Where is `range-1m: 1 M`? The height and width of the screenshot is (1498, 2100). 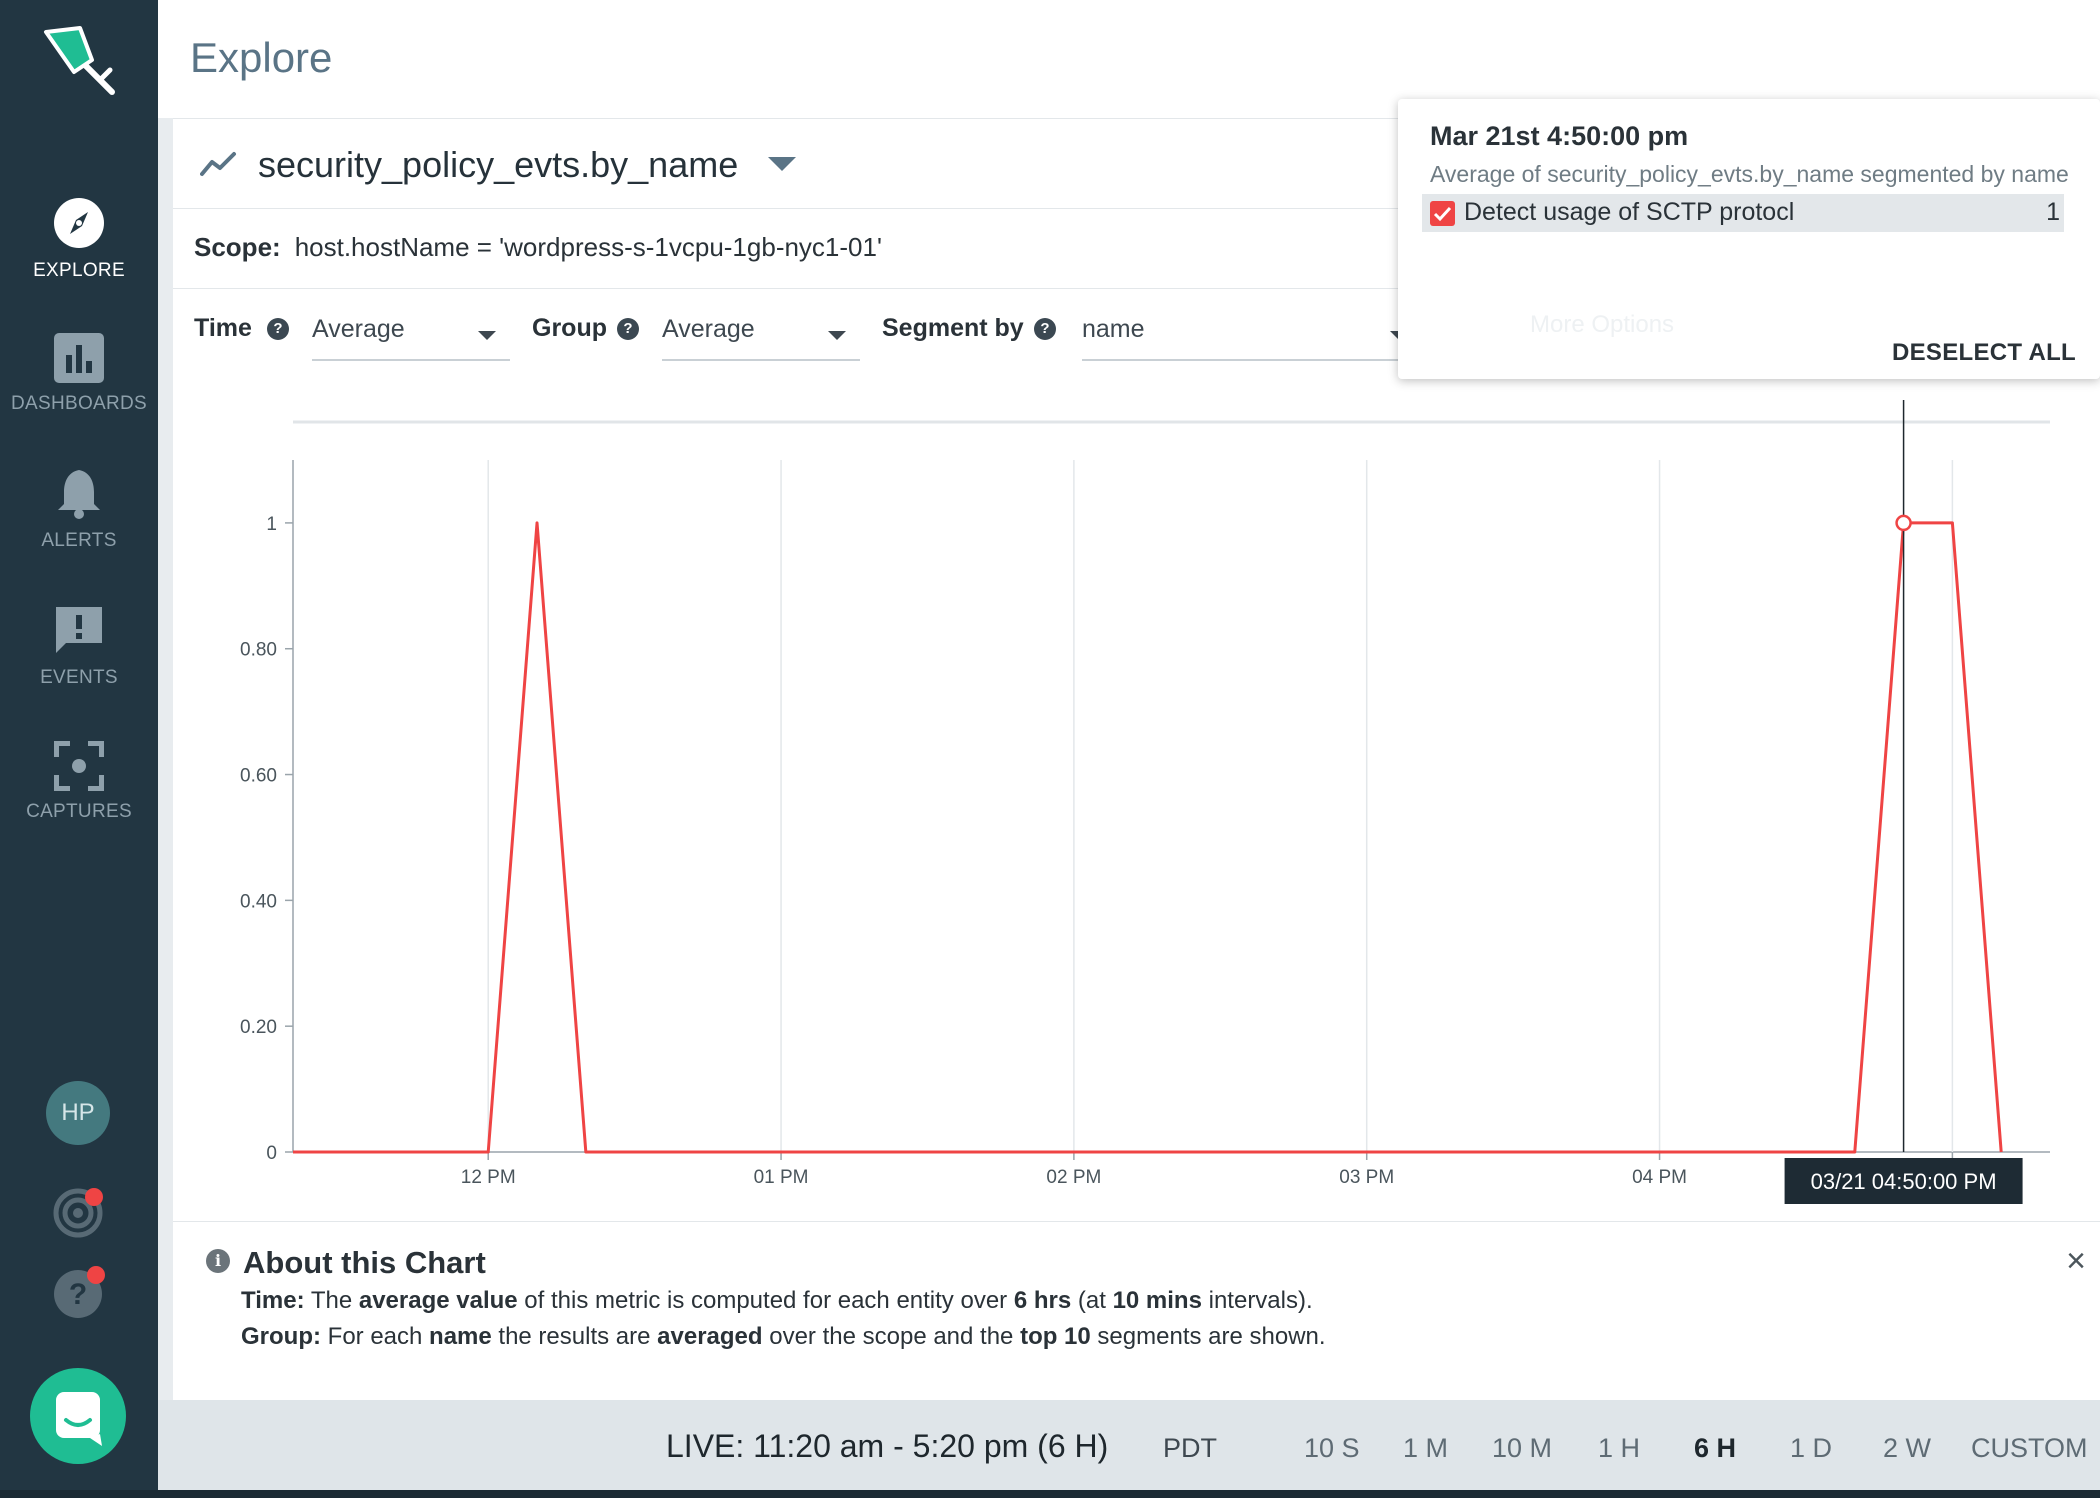 range-1m: 1 M is located at coordinates (1425, 1448).